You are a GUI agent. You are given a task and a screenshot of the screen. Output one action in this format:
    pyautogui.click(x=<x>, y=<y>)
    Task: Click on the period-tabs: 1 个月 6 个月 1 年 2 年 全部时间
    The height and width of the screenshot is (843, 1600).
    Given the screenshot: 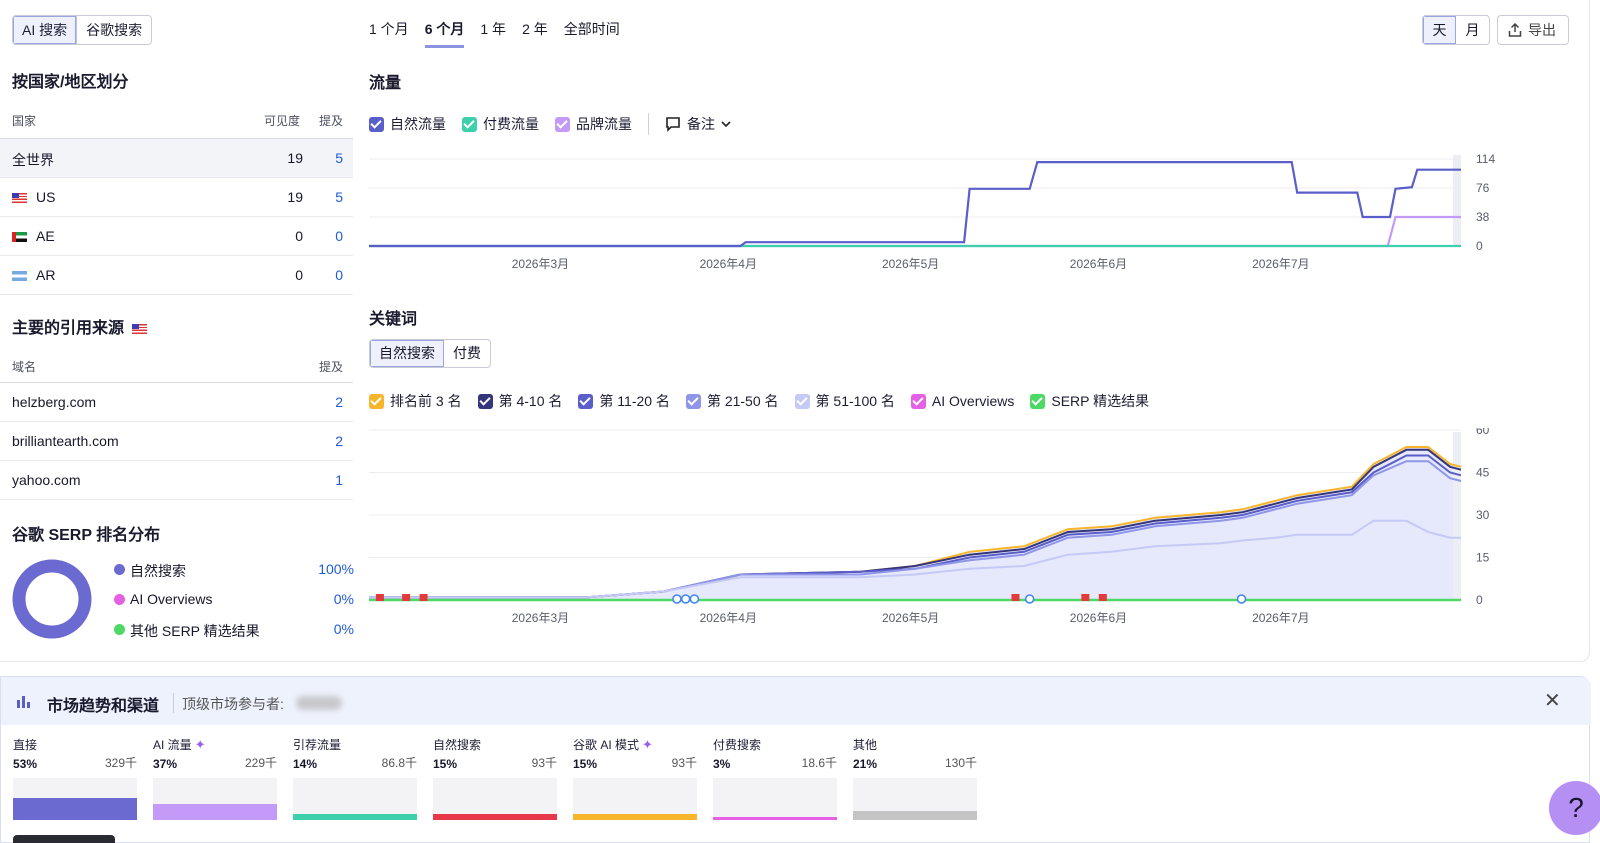 What is the action you would take?
    pyautogui.click(x=502, y=33)
    